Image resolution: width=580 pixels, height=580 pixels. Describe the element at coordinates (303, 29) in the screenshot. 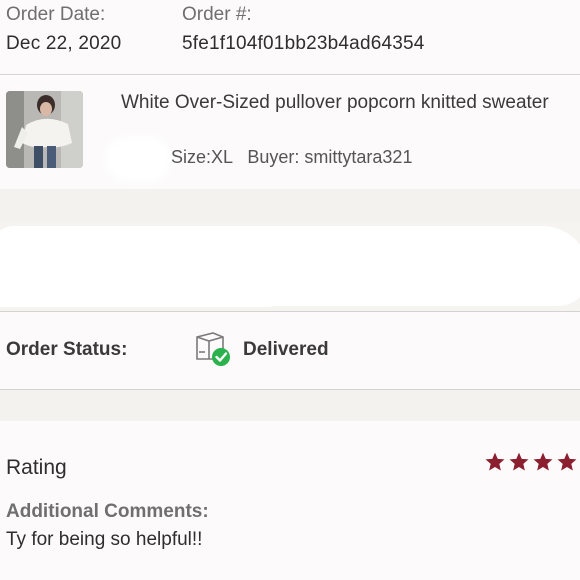

I see `order-number-block: Order #: 5fe1f104f01bb23b4ad64354` at that location.